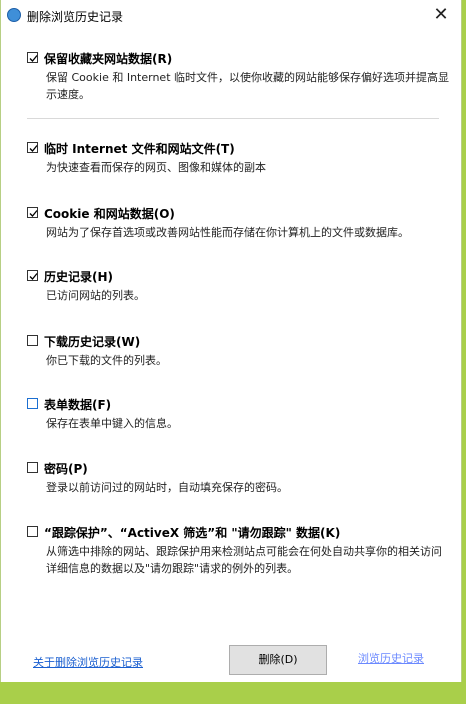 The width and height of the screenshot is (466, 704). I want to click on cookies-desc: 网站为了保存首选项或改善网站性能而存储在你计算机上的文件或数据库。, so click(227, 232).